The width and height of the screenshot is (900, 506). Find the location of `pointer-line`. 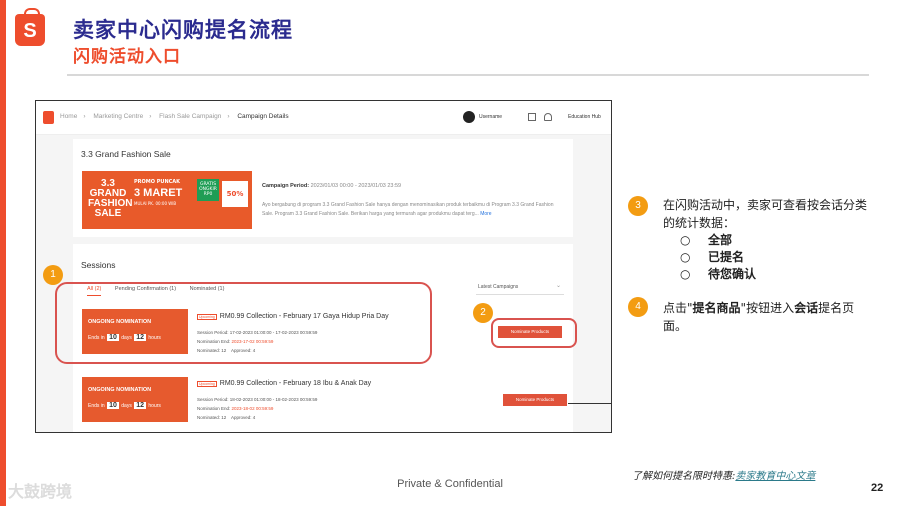

pointer-line is located at coordinates (590, 403).